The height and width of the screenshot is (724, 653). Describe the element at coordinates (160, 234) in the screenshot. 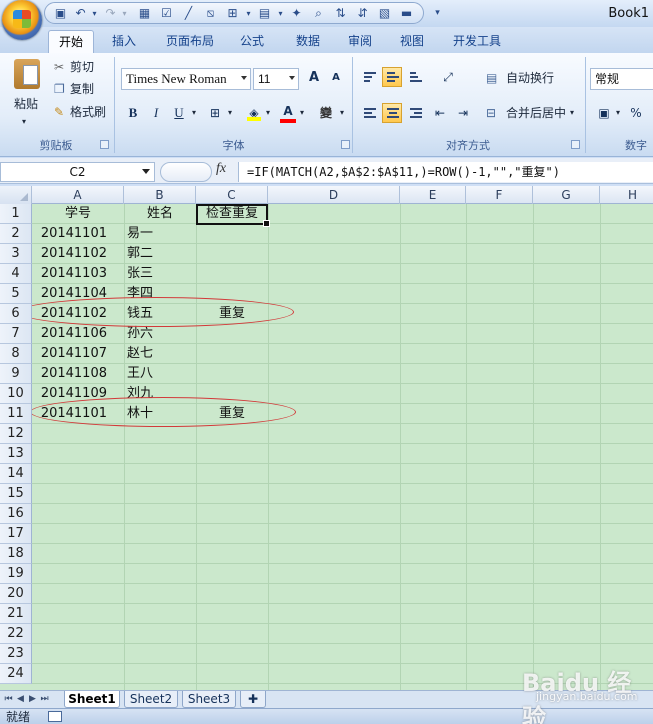

I see `cell-b2: 易一` at that location.